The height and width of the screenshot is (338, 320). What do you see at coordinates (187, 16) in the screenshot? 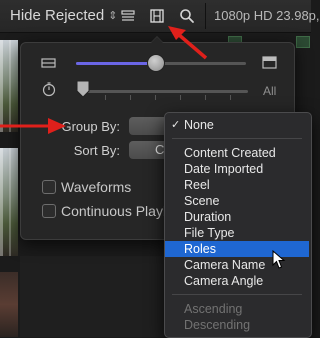
I see `search-icon` at bounding box center [187, 16].